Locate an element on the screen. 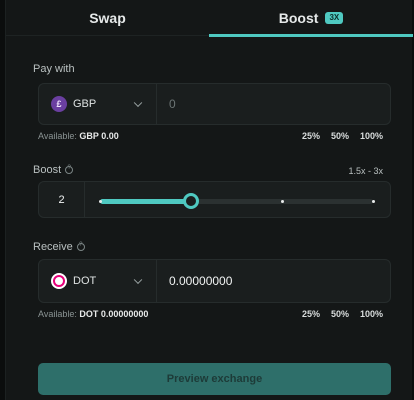  pay-percent-100-button: 100% is located at coordinates (371, 136).